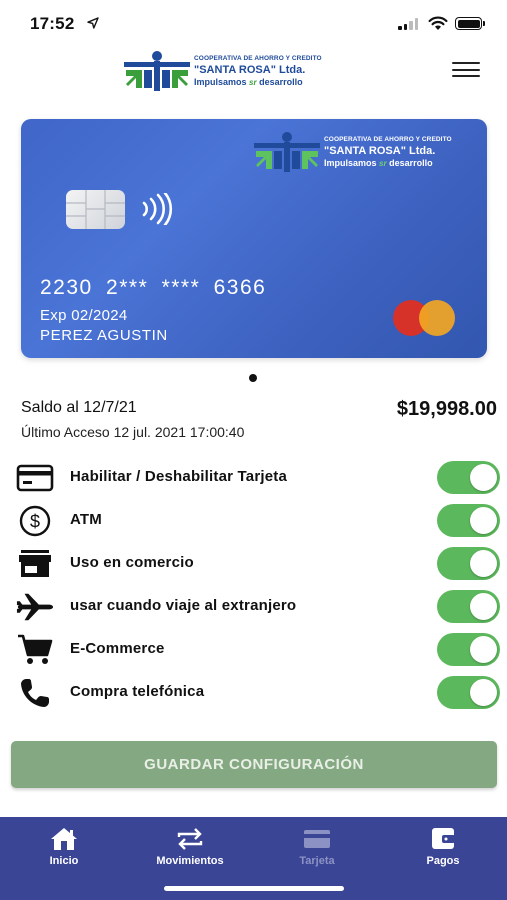 The width and height of the screenshot is (507, 900). I want to click on card-brand-line2: "SANTA ROSA" Ltda., so click(380, 150).